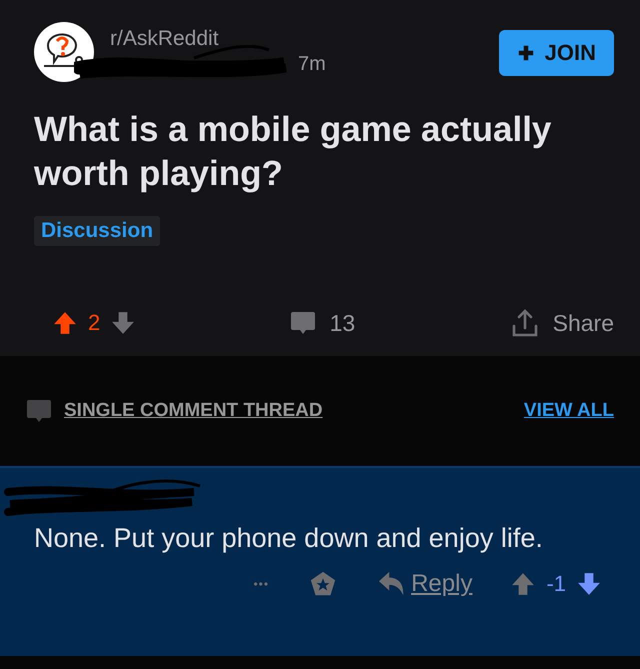  What do you see at coordinates (323, 584) in the screenshot?
I see `award-icon` at bounding box center [323, 584].